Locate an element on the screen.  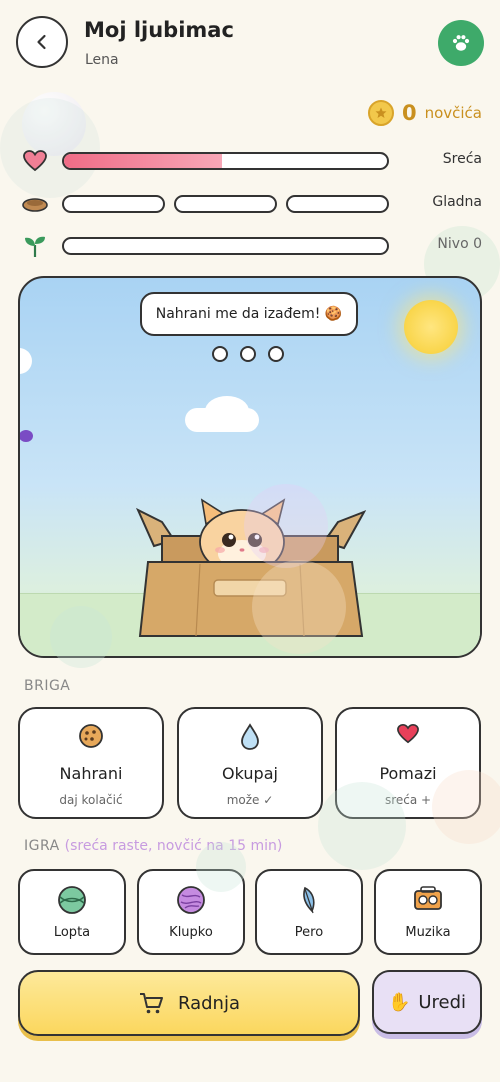
music-button: Muzika is located at coordinates (428, 912).